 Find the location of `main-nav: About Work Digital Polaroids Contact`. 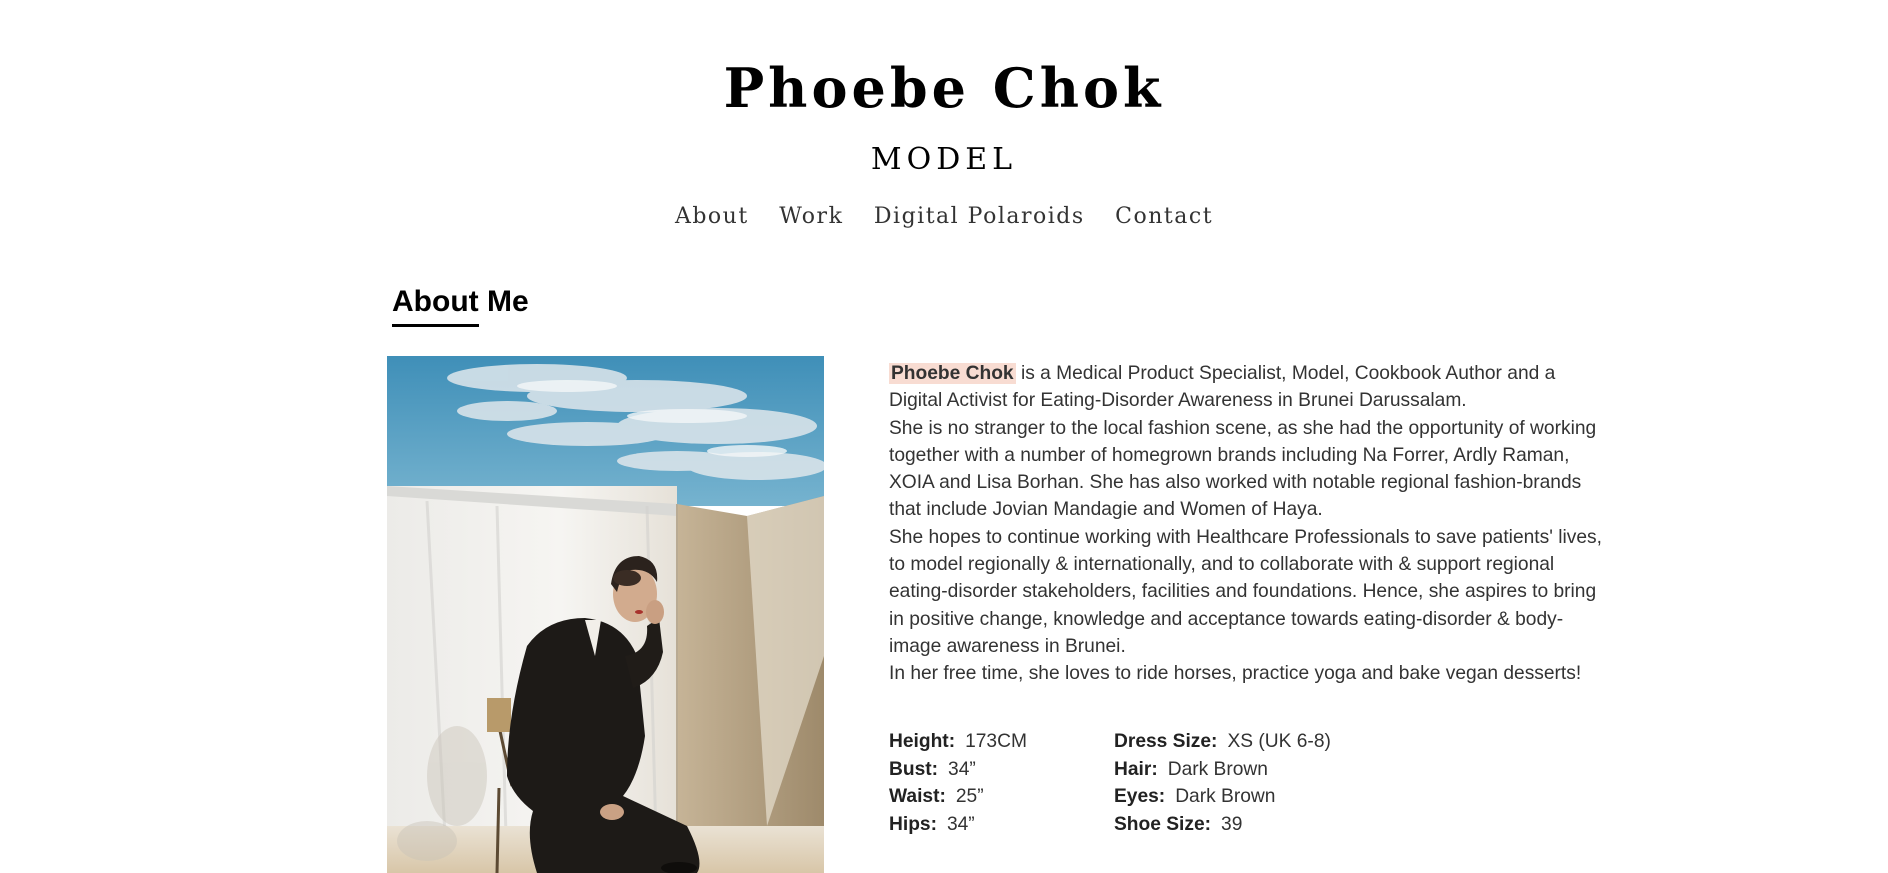

main-nav: About Work Digital Polaroids Contact is located at coordinates (944, 217).